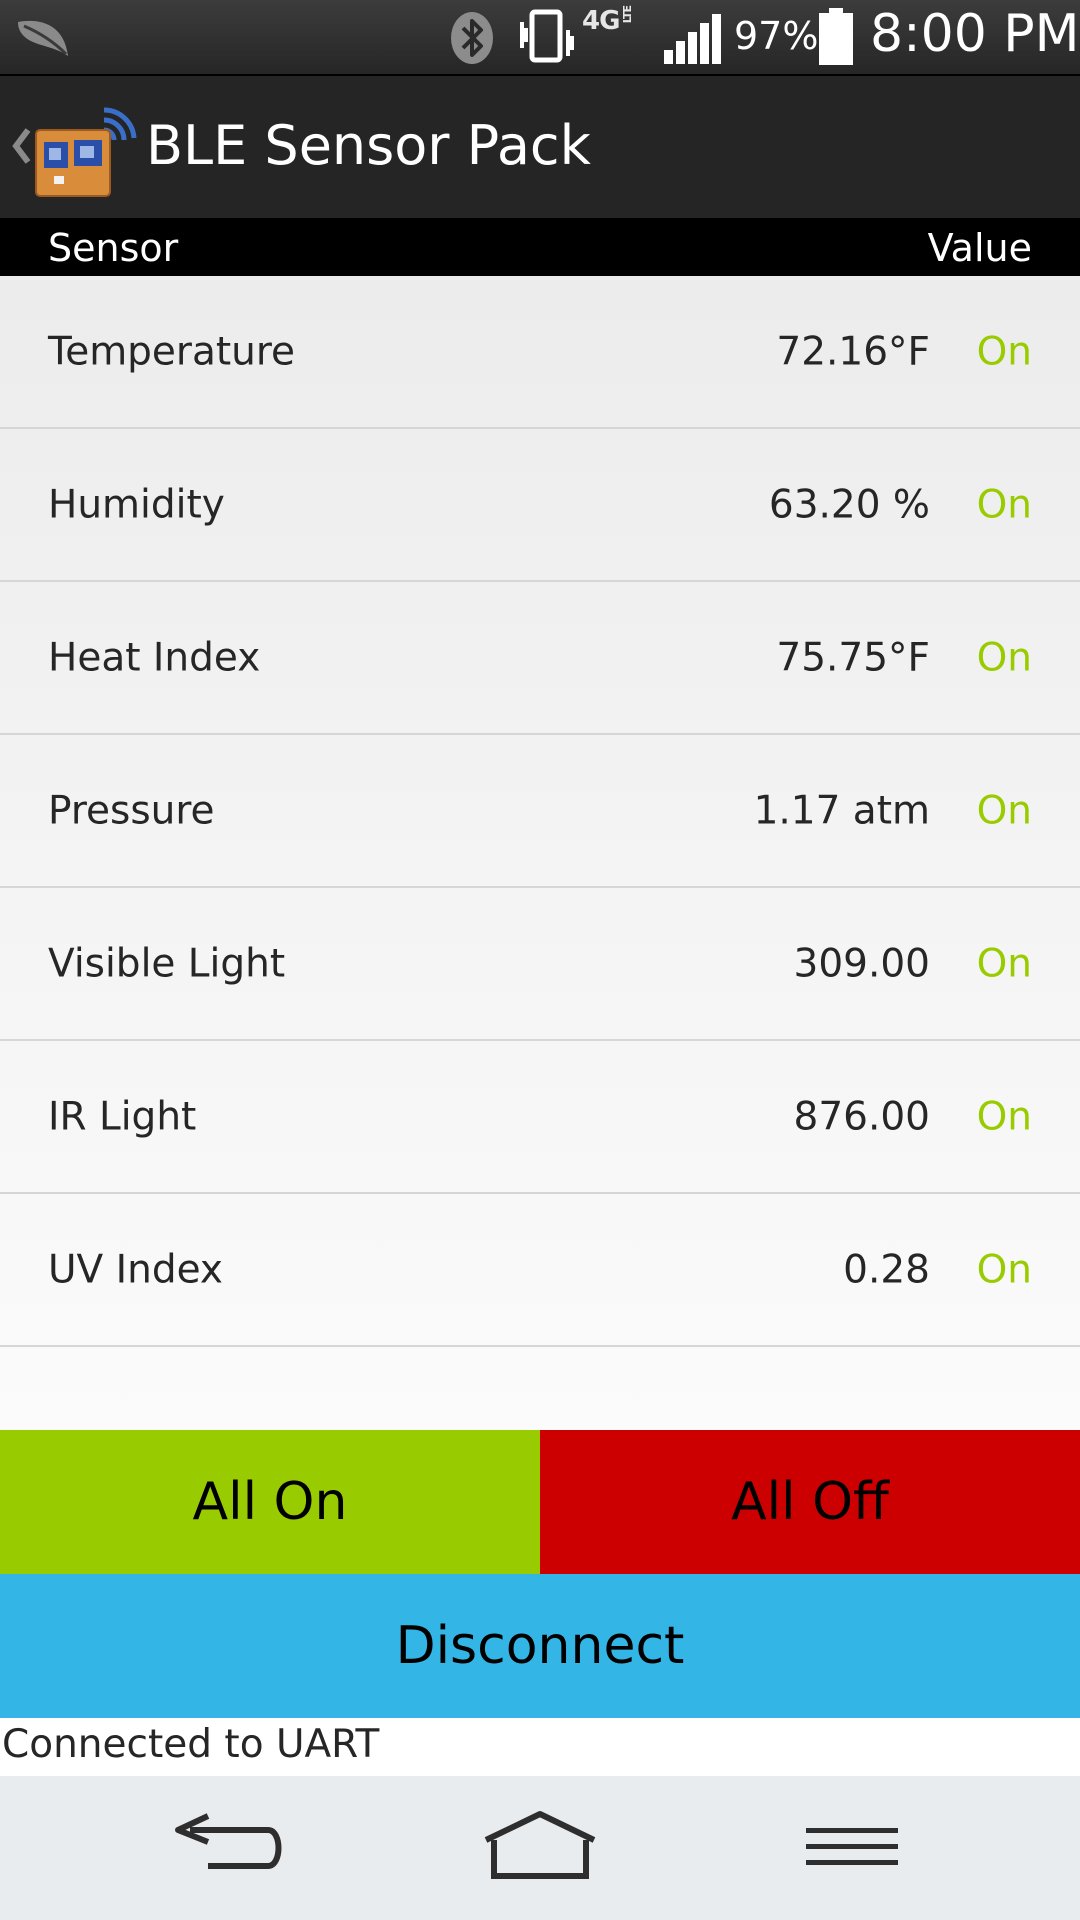 This screenshot has height=1920, width=1080. I want to click on column-header: Sensor Value, so click(540, 247).